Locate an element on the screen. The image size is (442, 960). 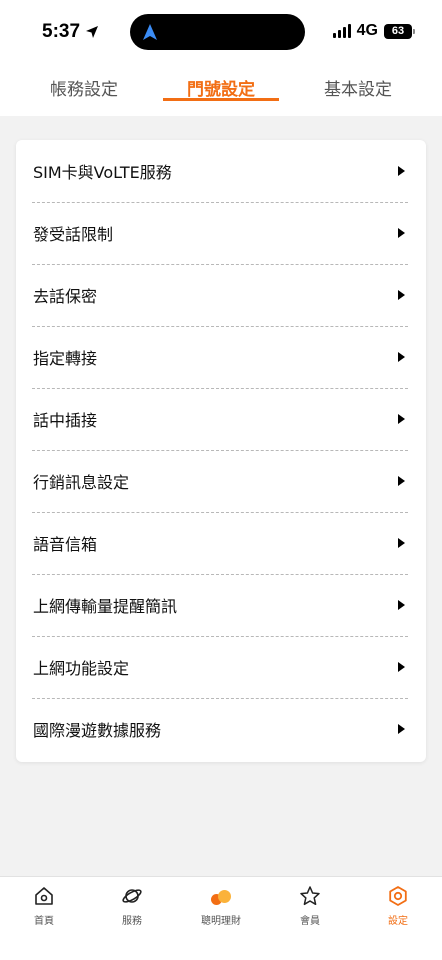
menu-item-label: 指定轉接 is located at coordinates (65, 358).